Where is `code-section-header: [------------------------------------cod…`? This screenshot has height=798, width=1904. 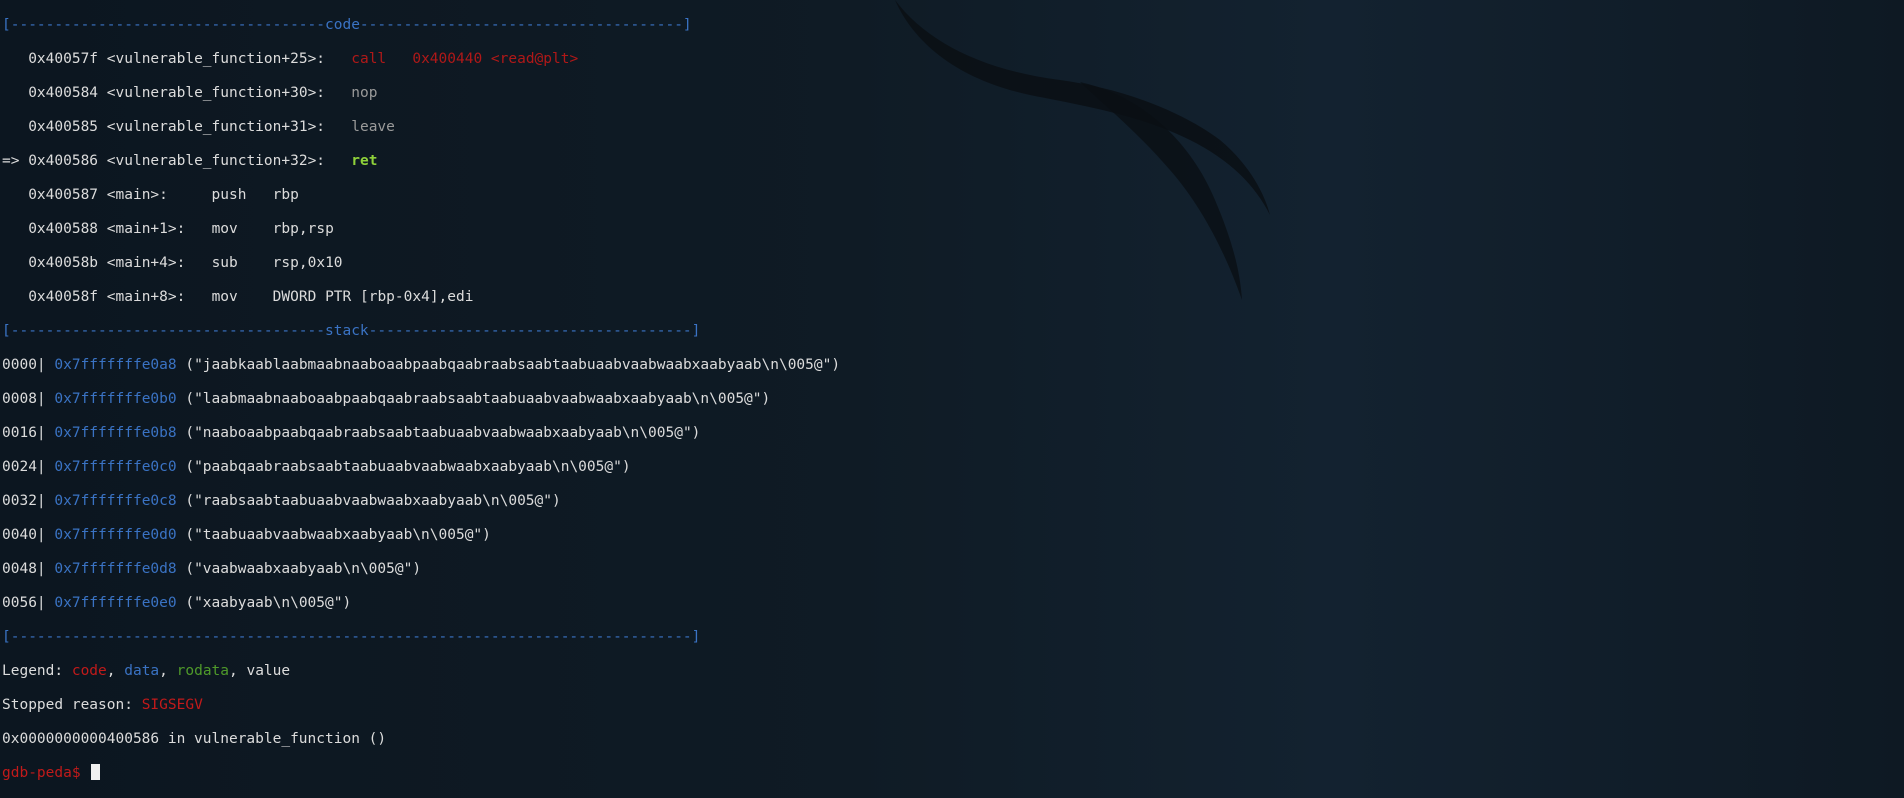 code-section-header: [------------------------------------cod… is located at coordinates (347, 25).